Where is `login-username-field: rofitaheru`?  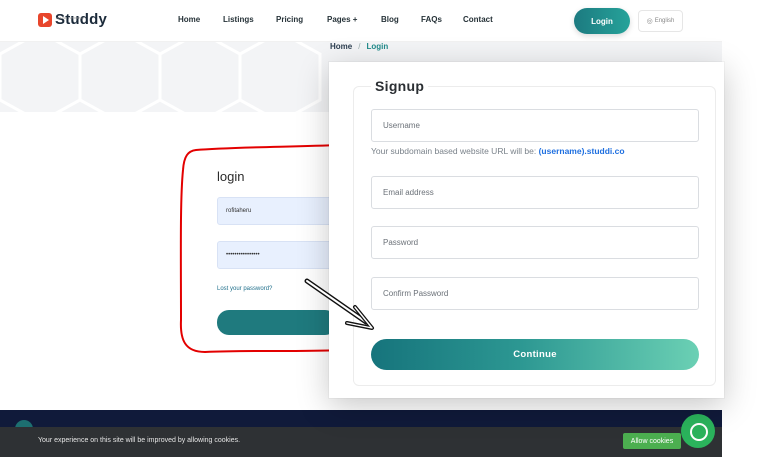 login-username-field: rofitaheru is located at coordinates (277, 211).